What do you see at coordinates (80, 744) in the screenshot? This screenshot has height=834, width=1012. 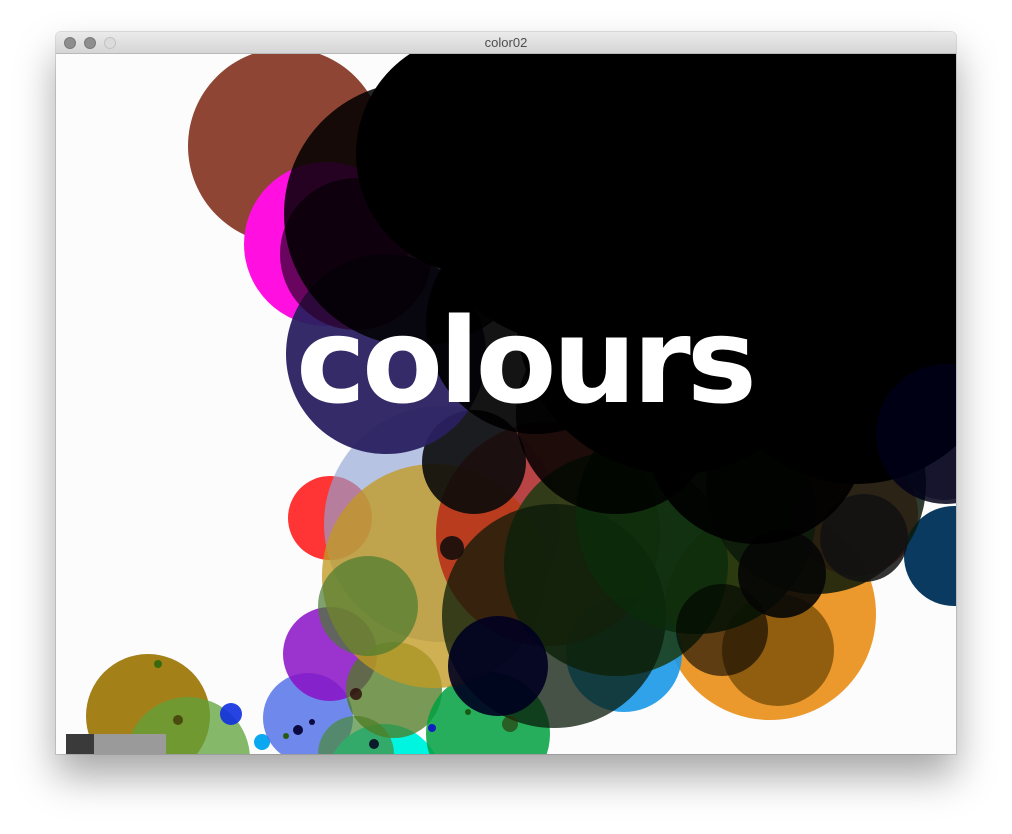 I see `dark-color-swatch` at bounding box center [80, 744].